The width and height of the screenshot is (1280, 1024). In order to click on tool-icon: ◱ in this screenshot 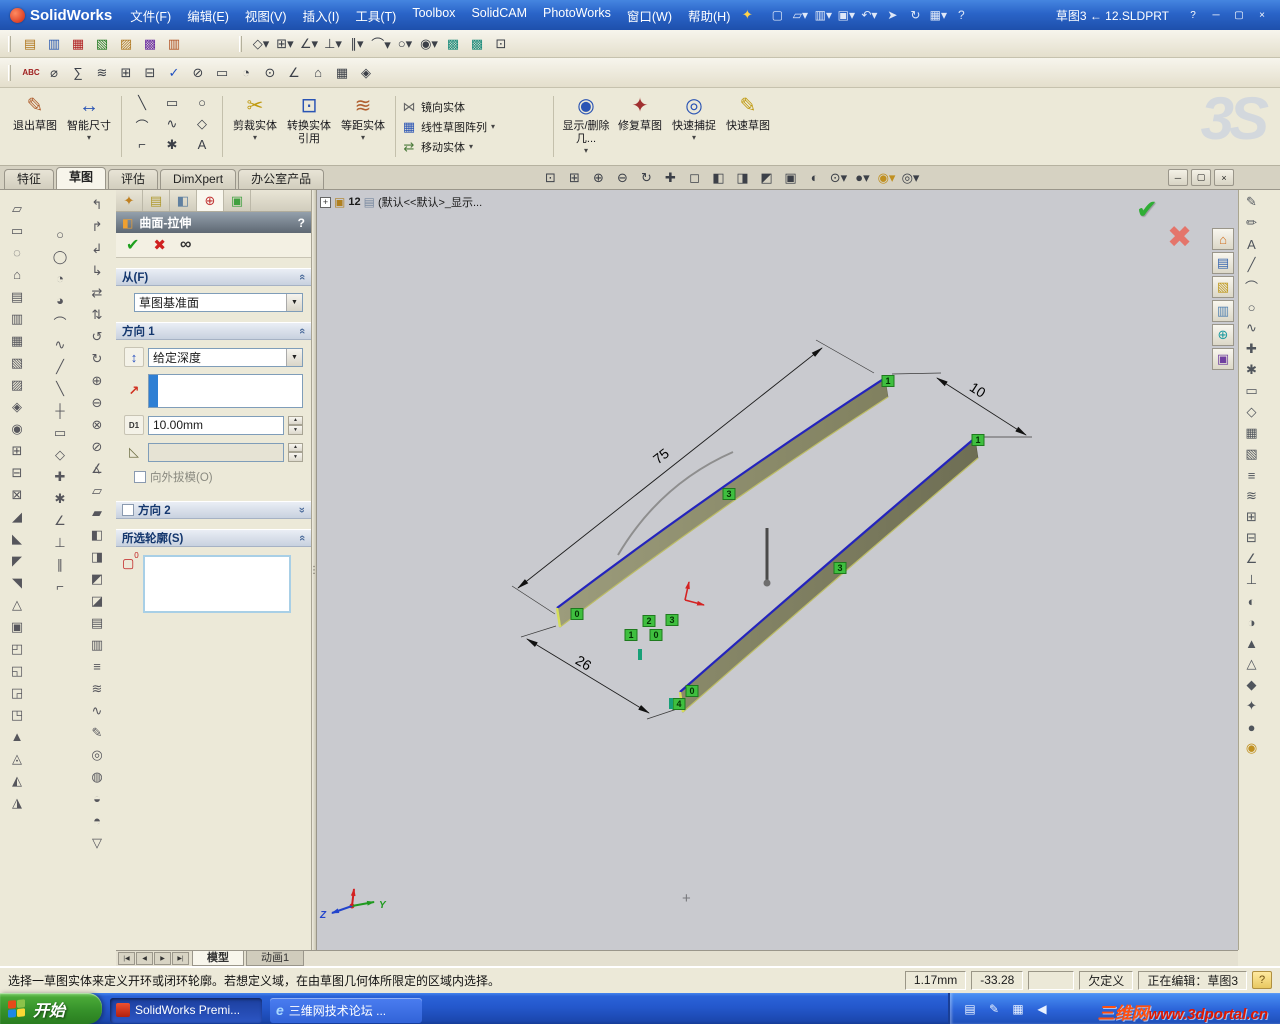, I will do `click(17, 670)`.